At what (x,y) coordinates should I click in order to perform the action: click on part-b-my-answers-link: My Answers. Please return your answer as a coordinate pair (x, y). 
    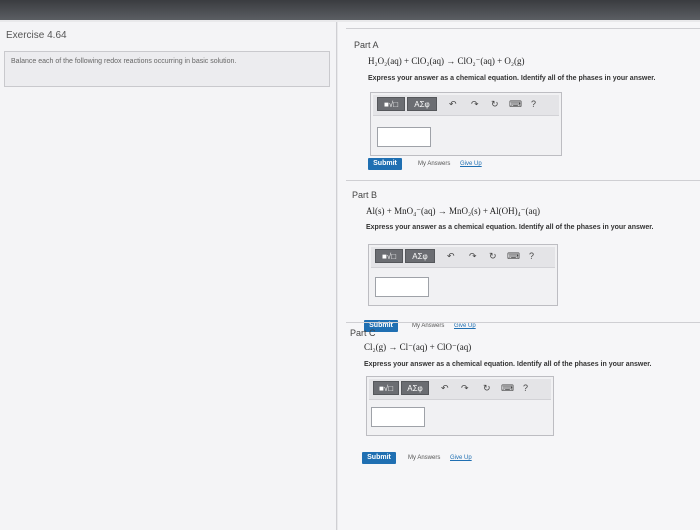
    Looking at the image, I should click on (428, 326).